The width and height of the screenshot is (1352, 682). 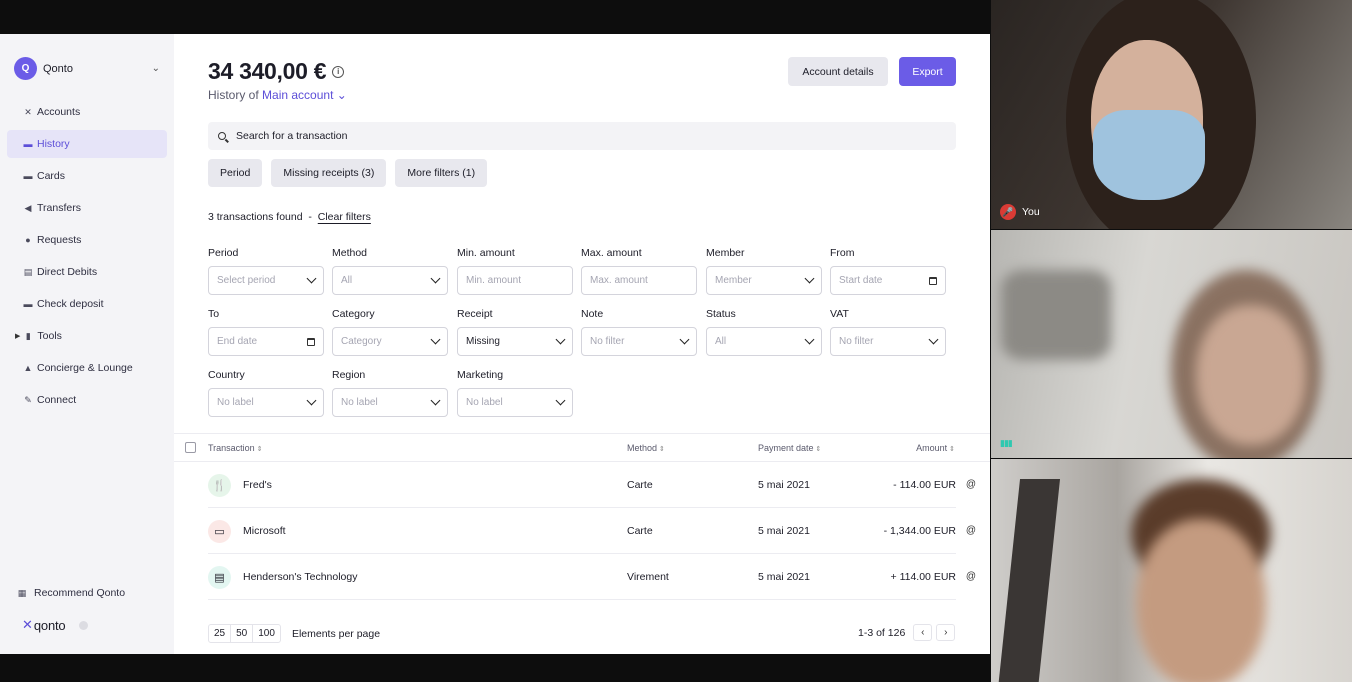 What do you see at coordinates (935, 448) in the screenshot?
I see `column-amount: Amount ⇕` at bounding box center [935, 448].